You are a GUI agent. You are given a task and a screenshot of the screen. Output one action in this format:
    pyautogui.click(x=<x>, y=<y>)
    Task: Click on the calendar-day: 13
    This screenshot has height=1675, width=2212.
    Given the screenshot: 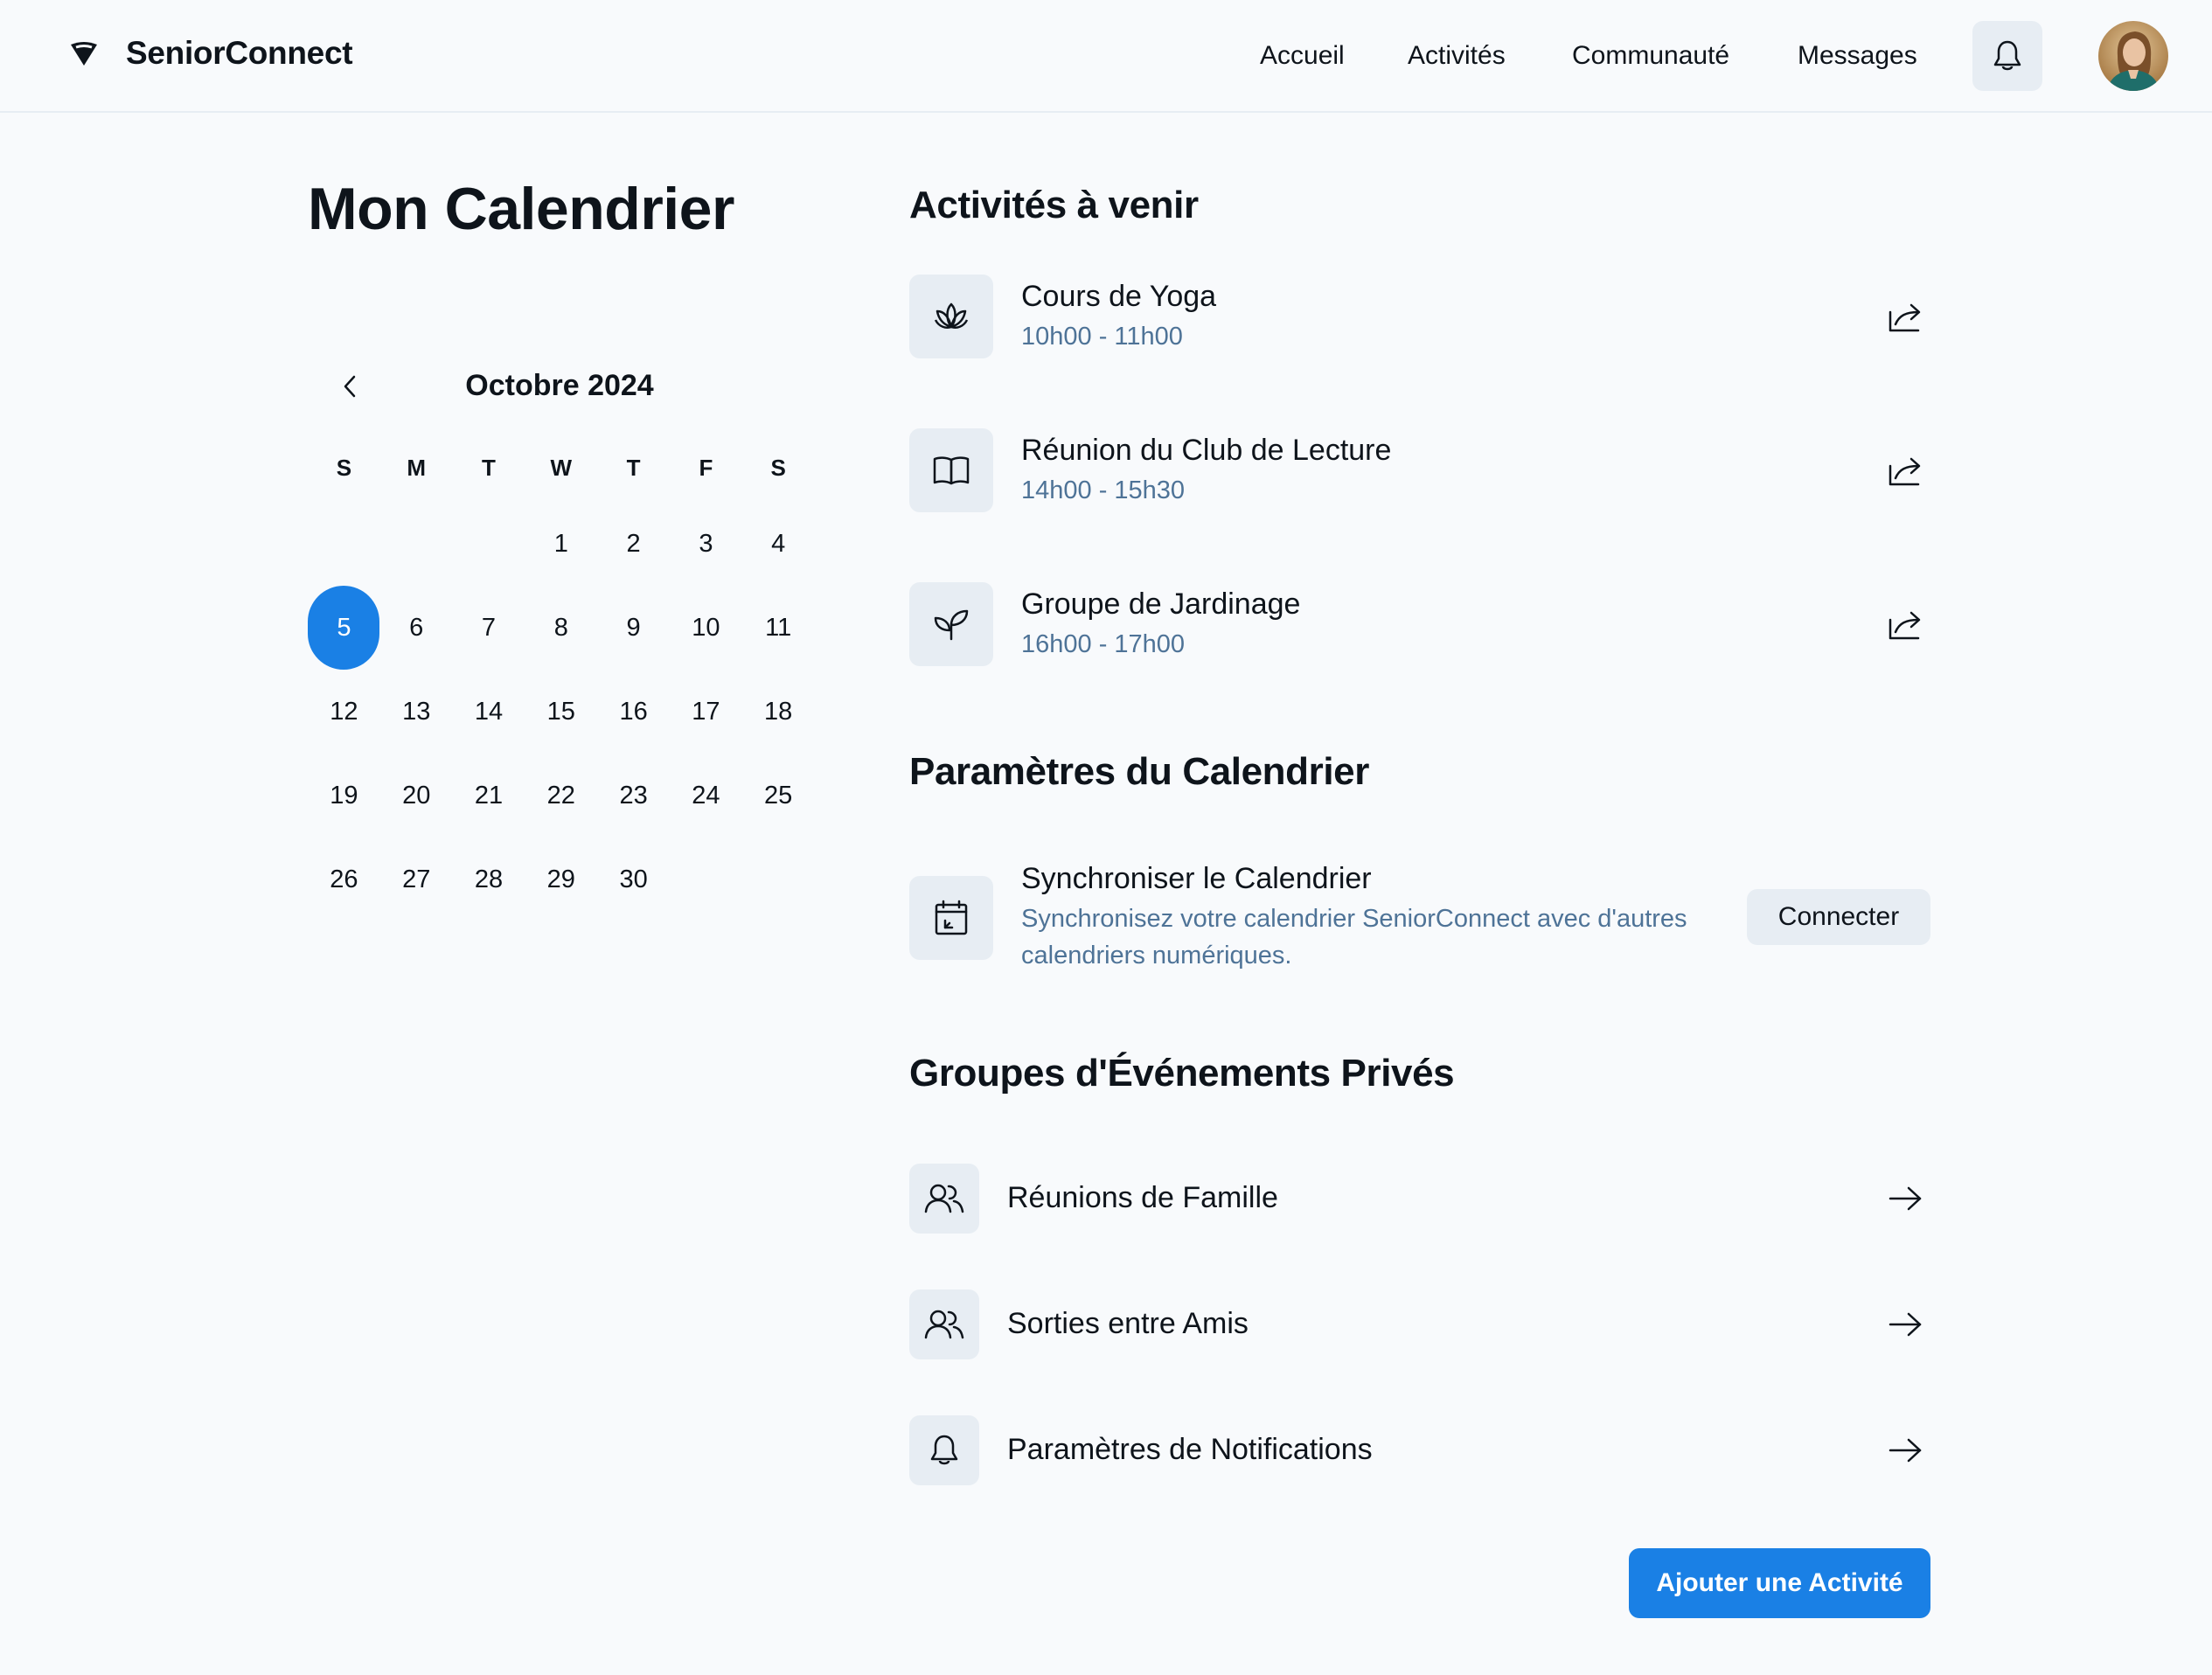 What is the action you would take?
    pyautogui.click(x=416, y=712)
    